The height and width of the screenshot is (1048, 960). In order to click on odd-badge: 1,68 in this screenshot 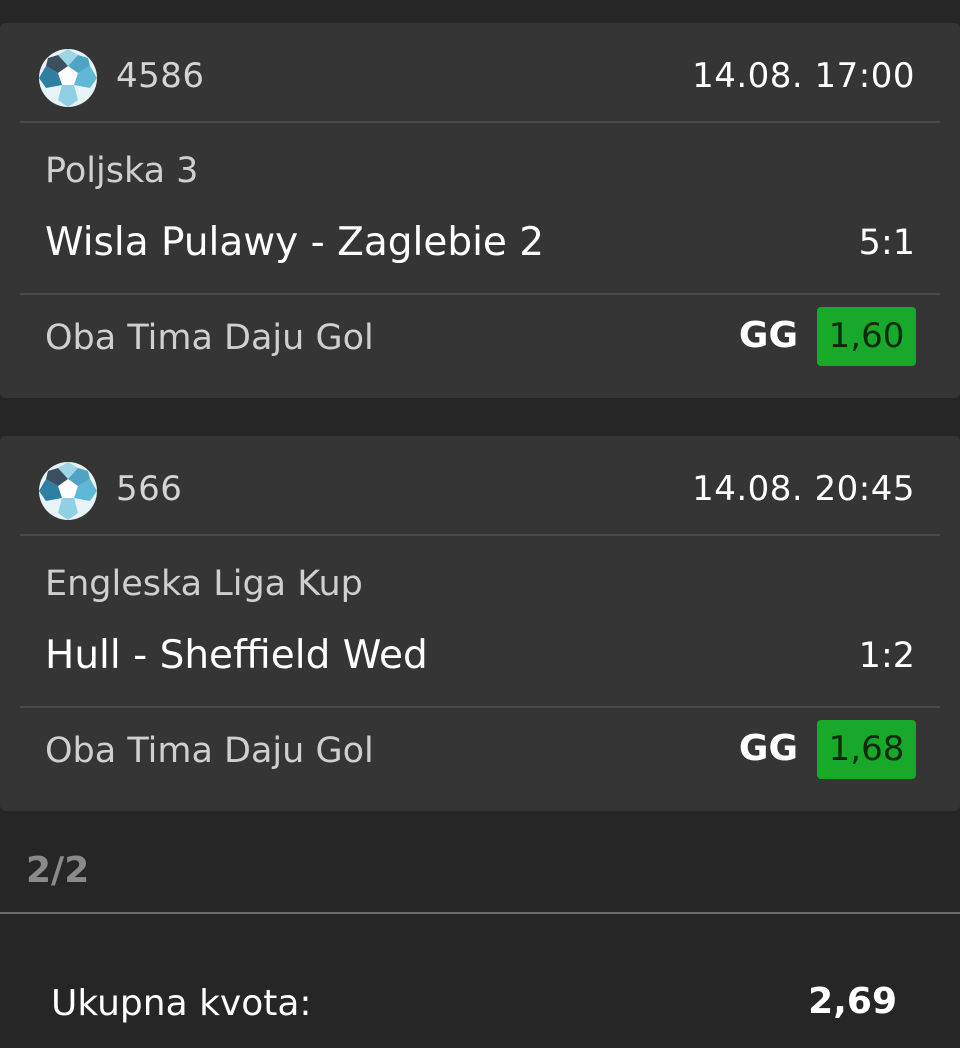, I will do `click(866, 749)`.